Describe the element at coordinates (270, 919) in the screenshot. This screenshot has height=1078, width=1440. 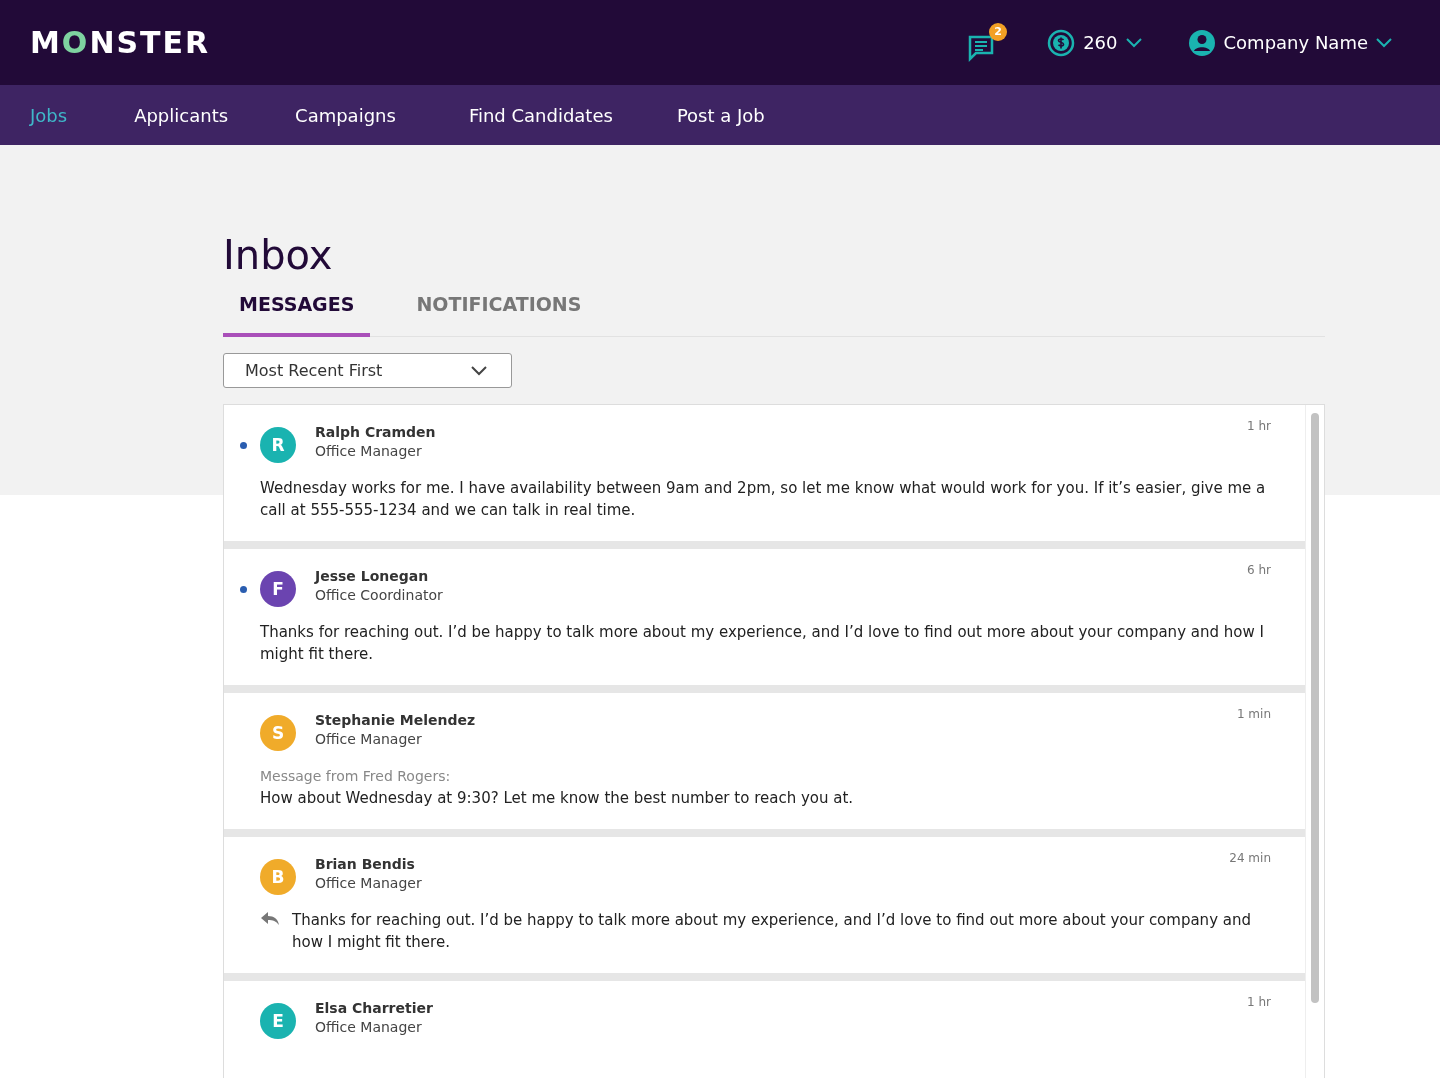
I see `reply-icon` at that location.